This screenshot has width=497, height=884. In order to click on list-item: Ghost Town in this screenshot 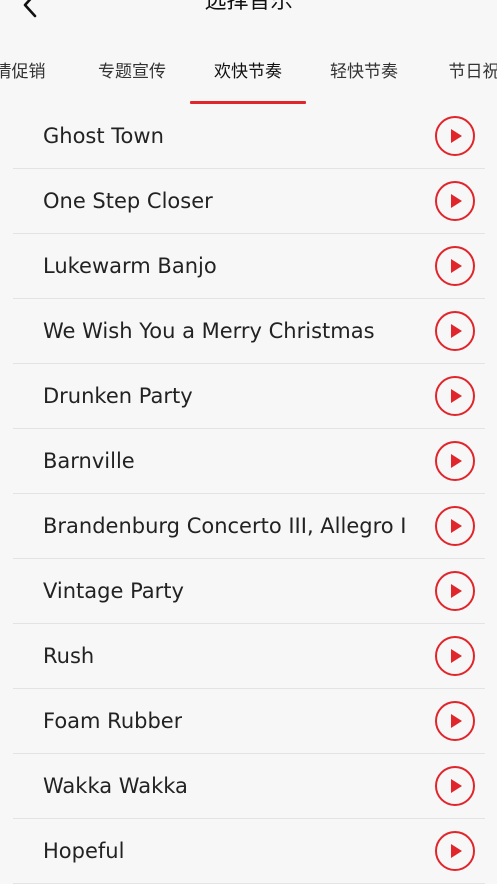, I will do `click(249, 136)`.